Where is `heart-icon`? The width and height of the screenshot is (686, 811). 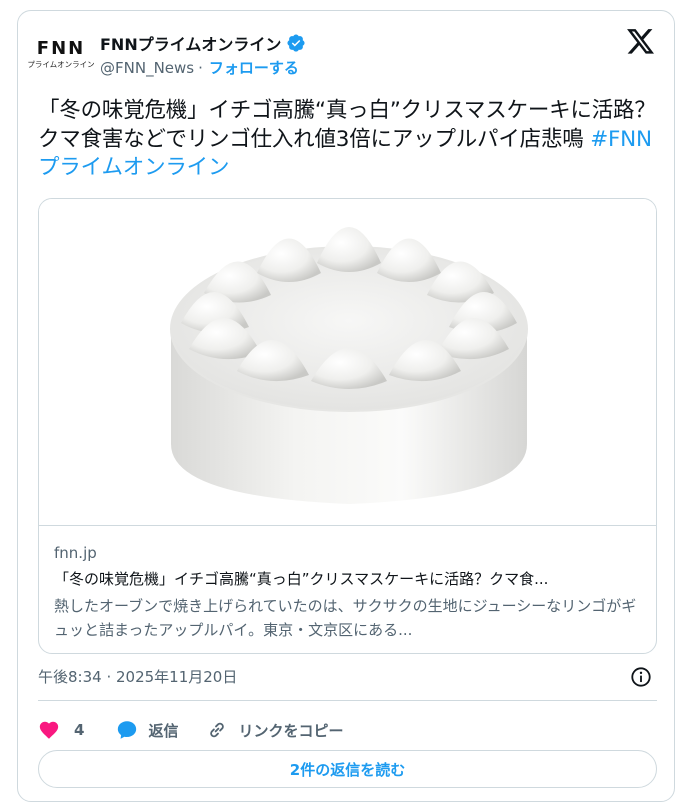
heart-icon is located at coordinates (49, 730).